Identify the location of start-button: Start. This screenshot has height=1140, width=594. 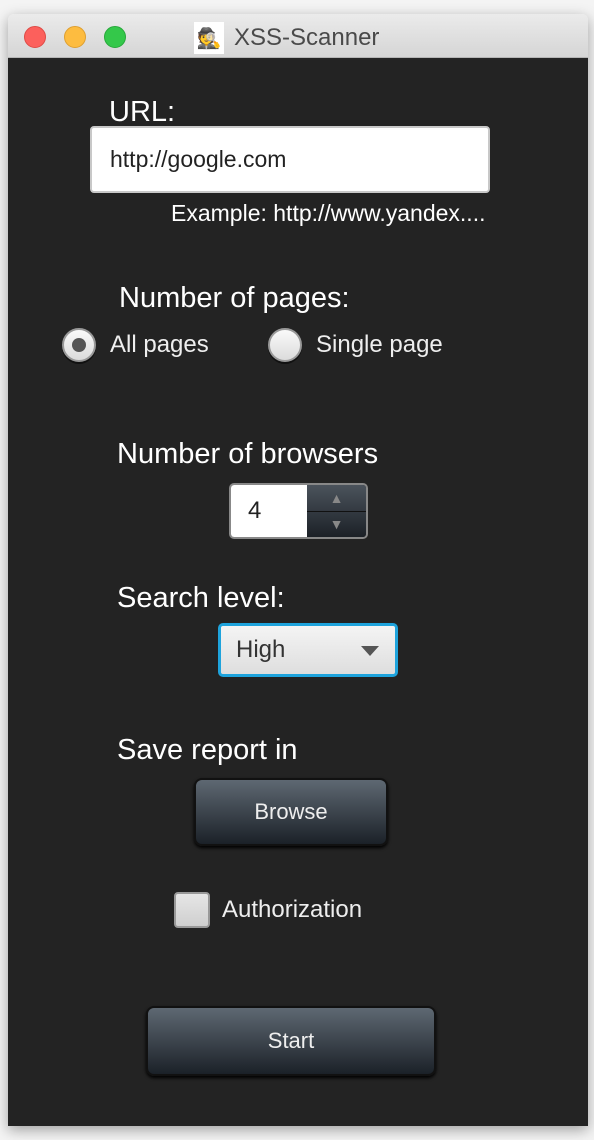
(291, 1041).